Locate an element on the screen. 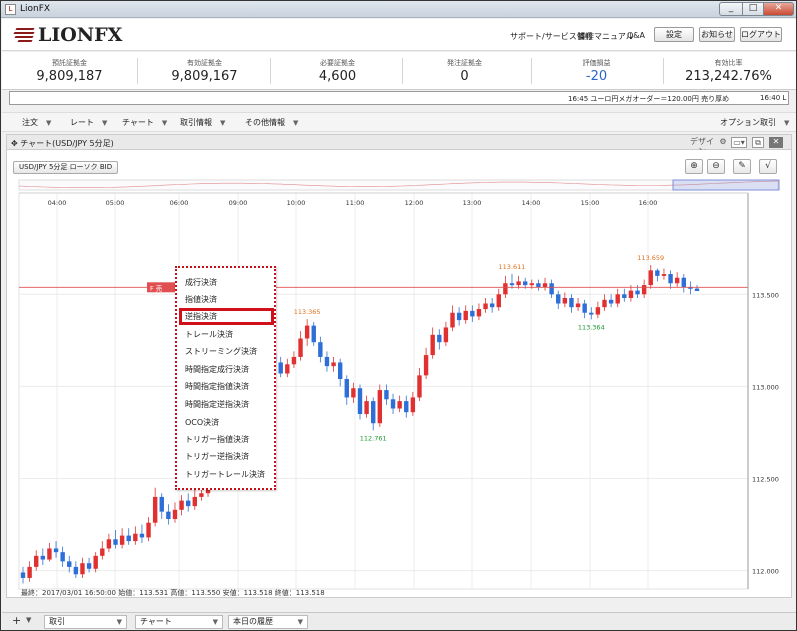  x-tick-label: 06:00 is located at coordinates (179, 203).